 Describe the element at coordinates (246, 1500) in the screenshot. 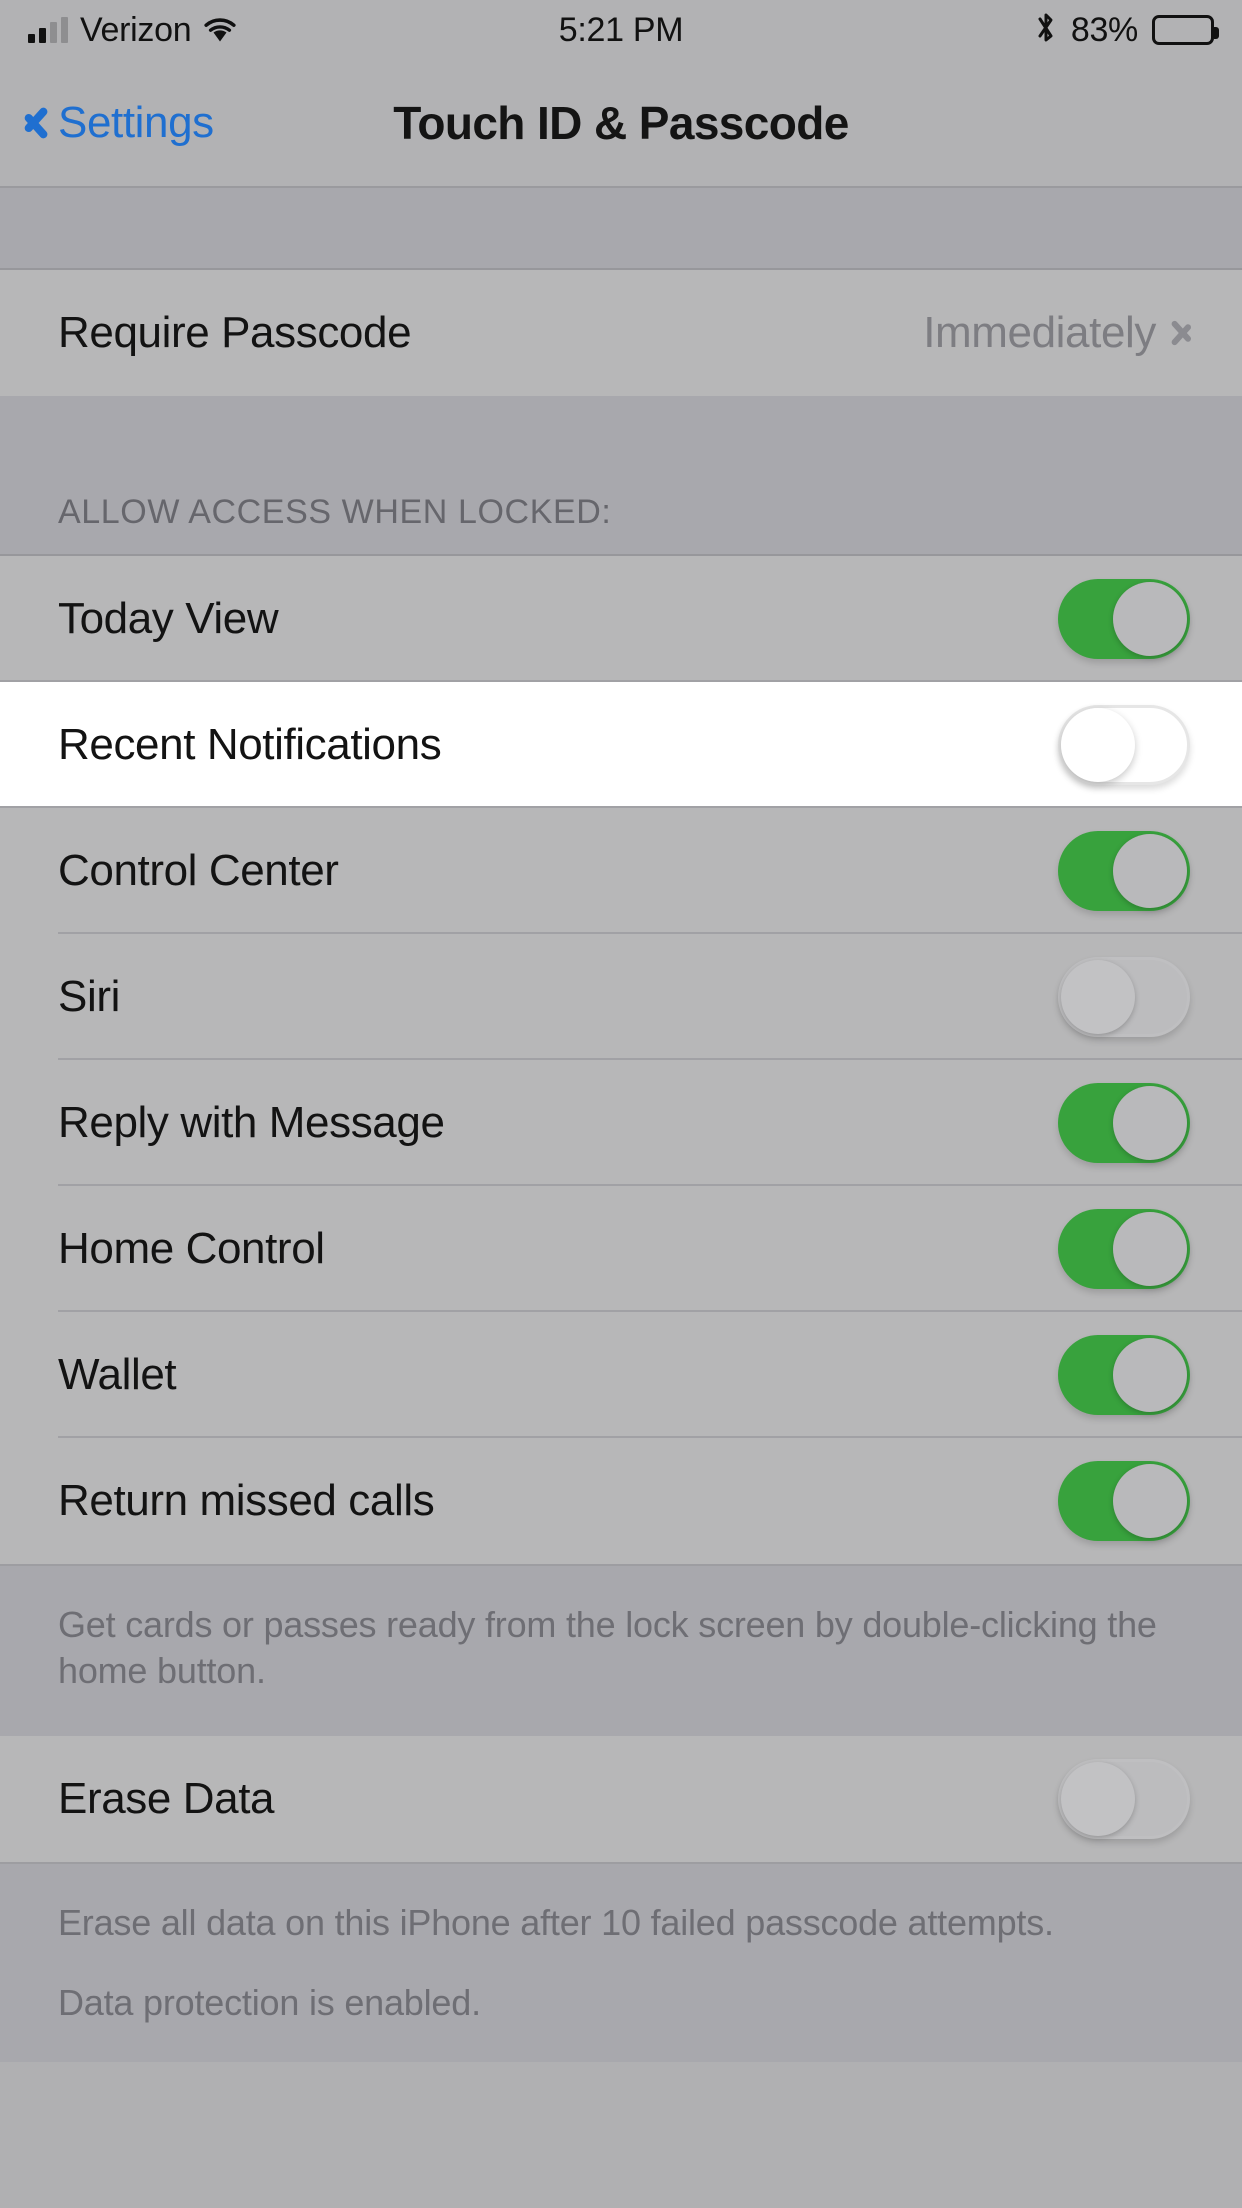

I see `row-label: Return missed calls` at that location.